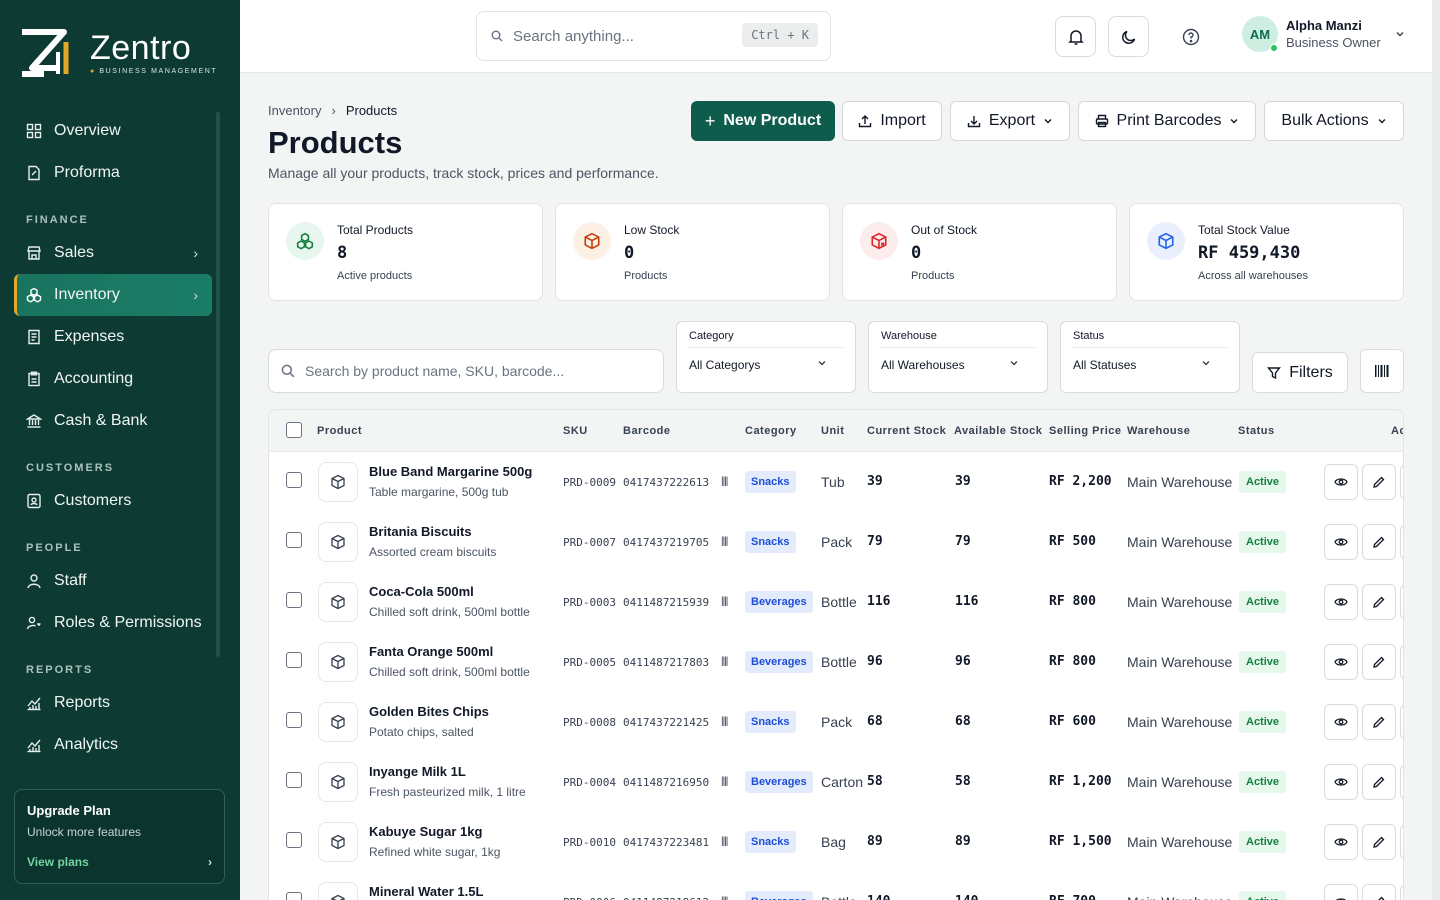 The height and width of the screenshot is (900, 1440). Describe the element at coordinates (647, 431) in the screenshot. I see `column-header-barcode: Barcode` at that location.